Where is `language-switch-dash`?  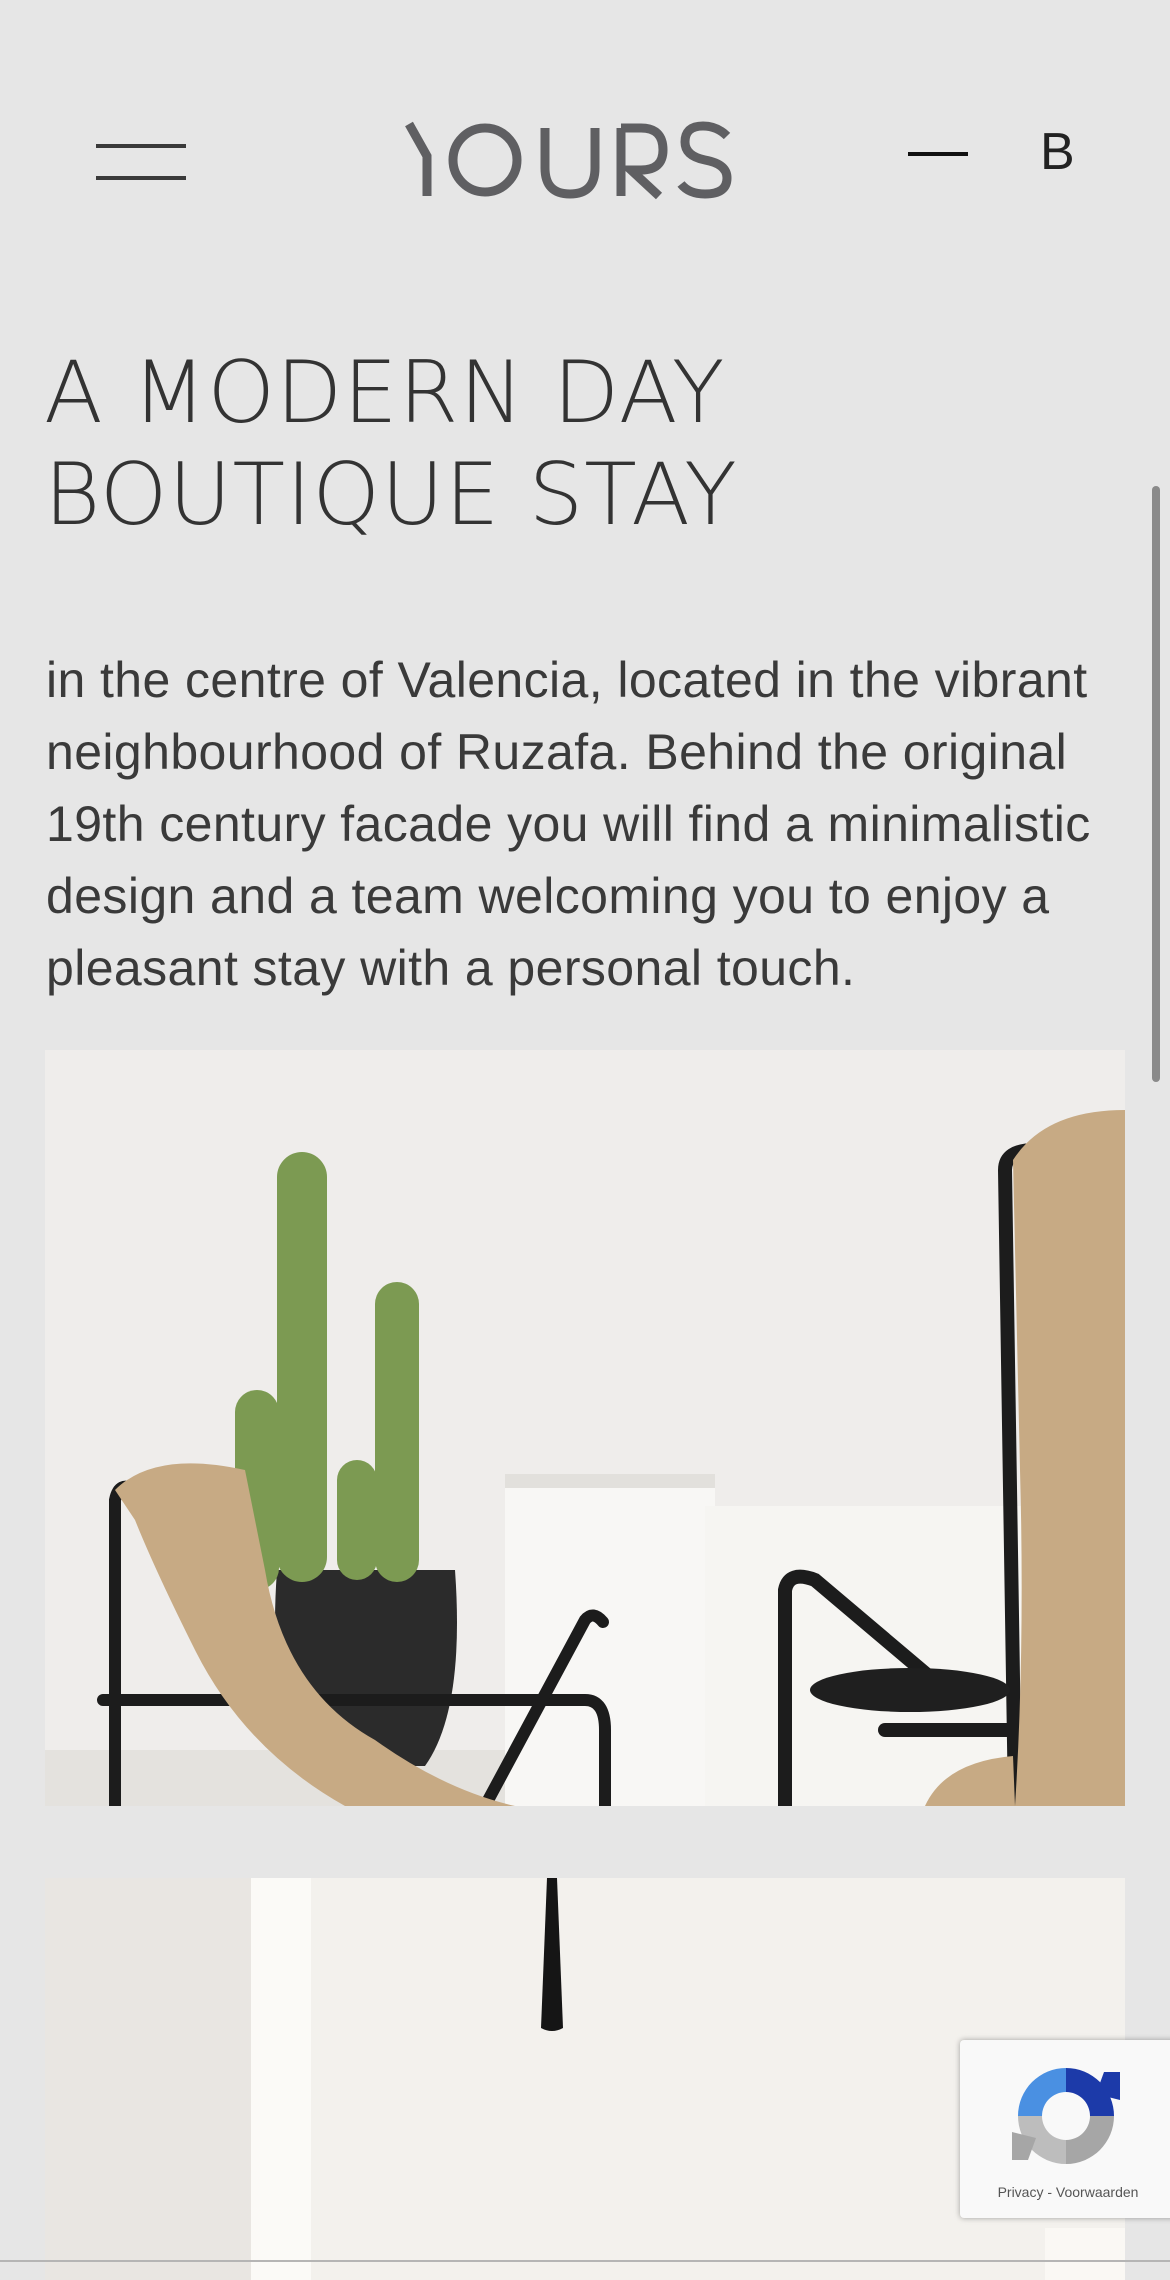 language-switch-dash is located at coordinates (938, 154).